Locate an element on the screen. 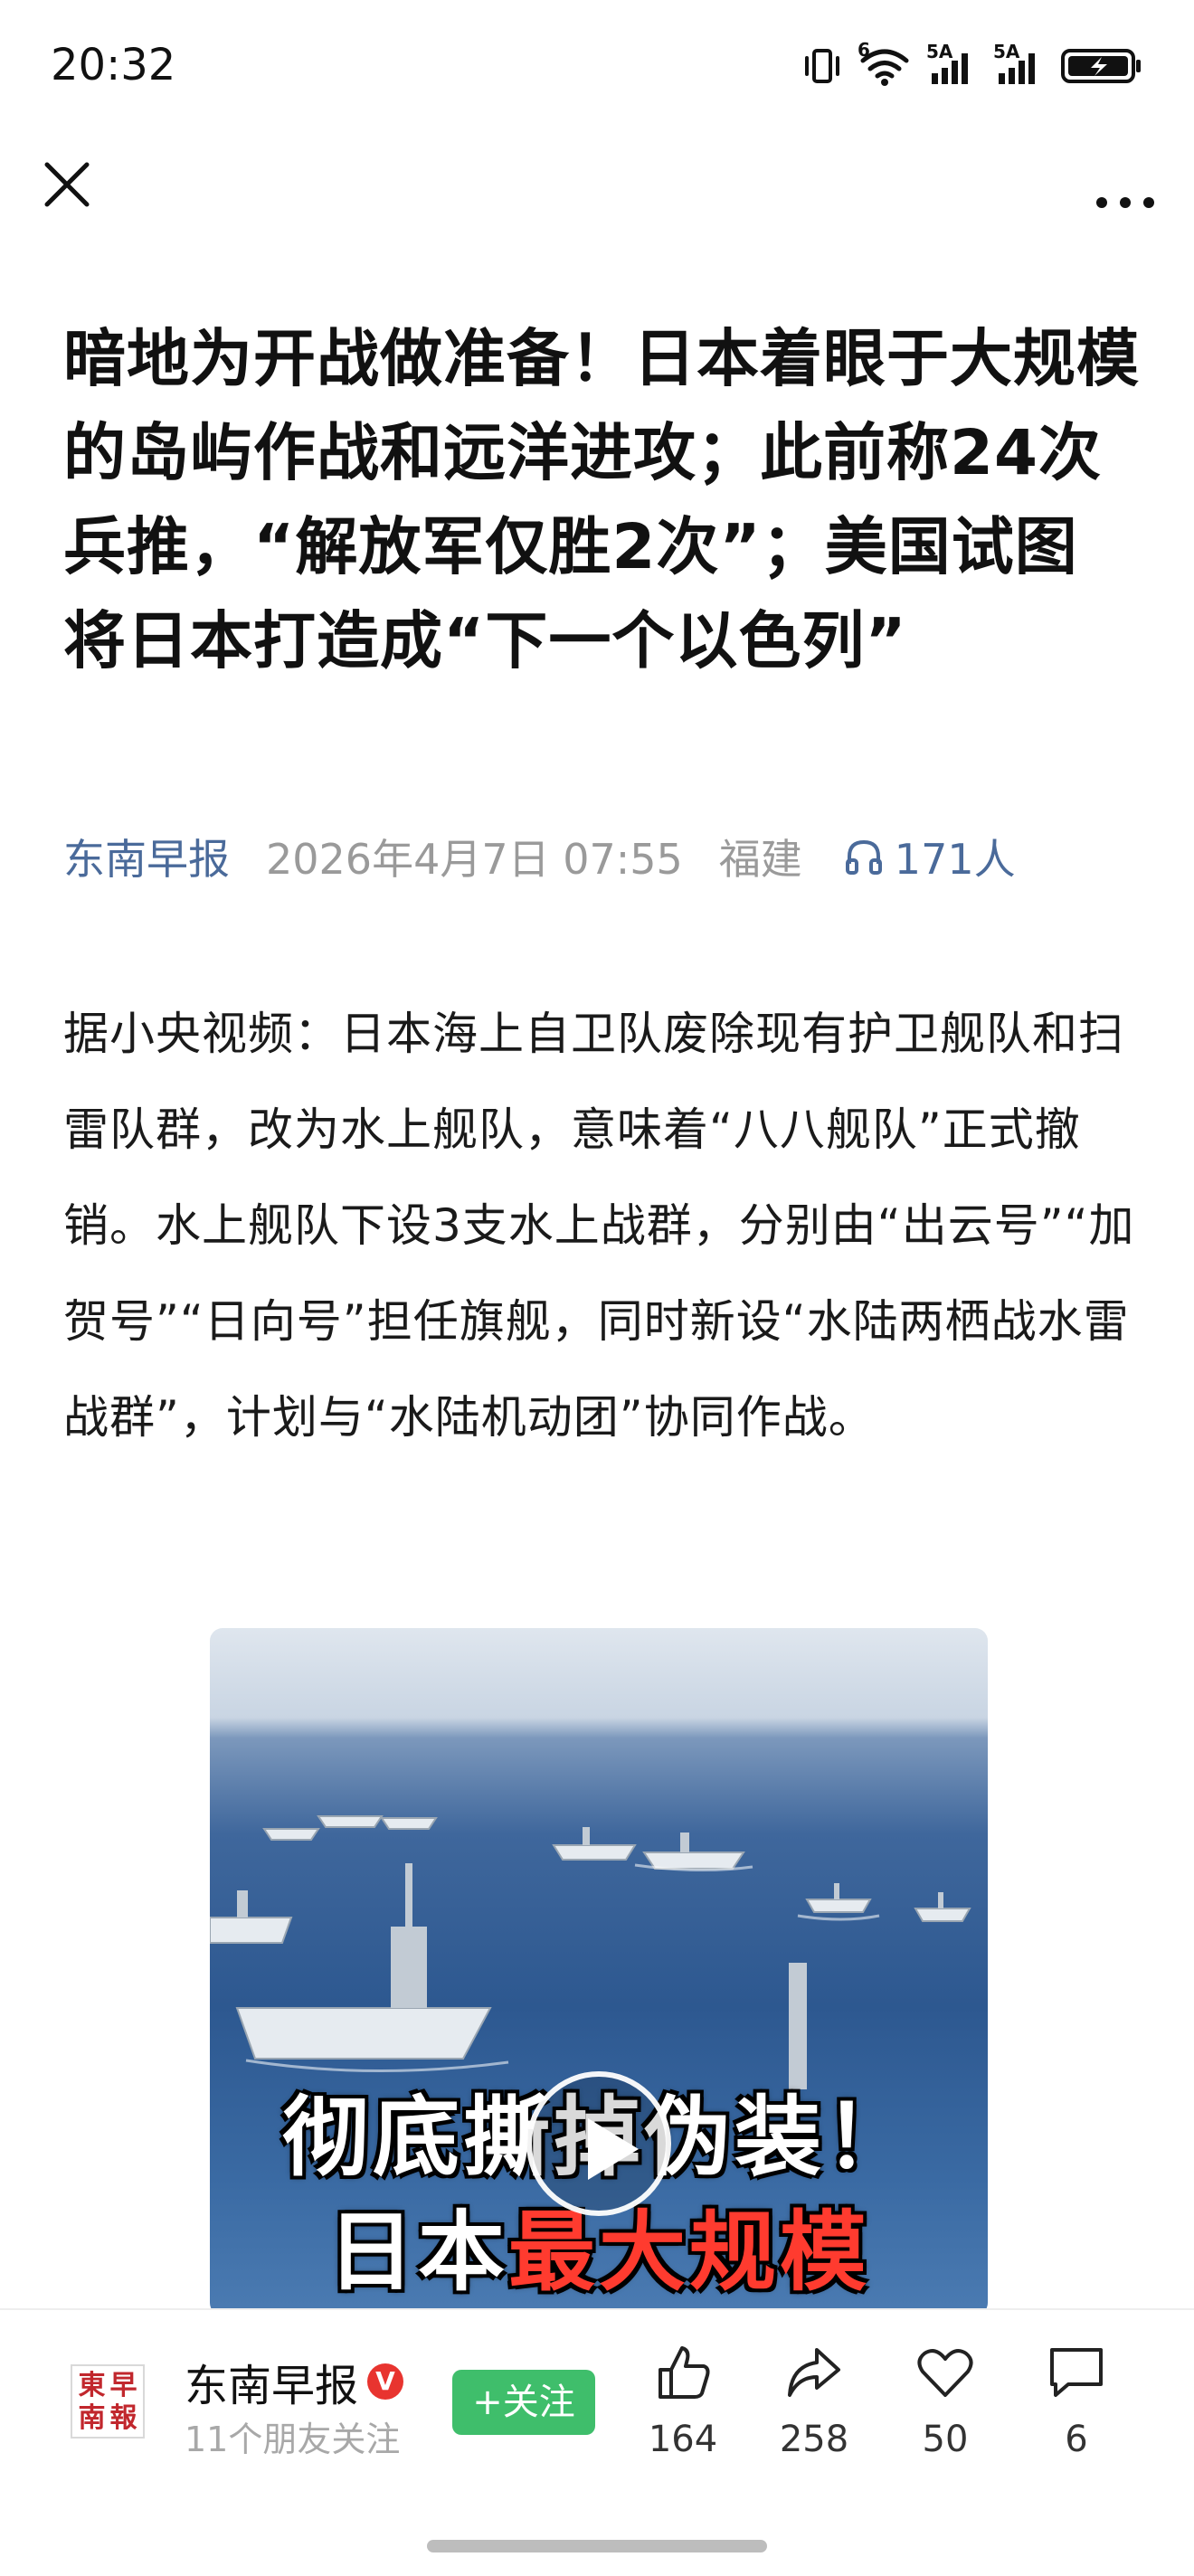 The height and width of the screenshot is (2576, 1194). more-button is located at coordinates (1125, 184).